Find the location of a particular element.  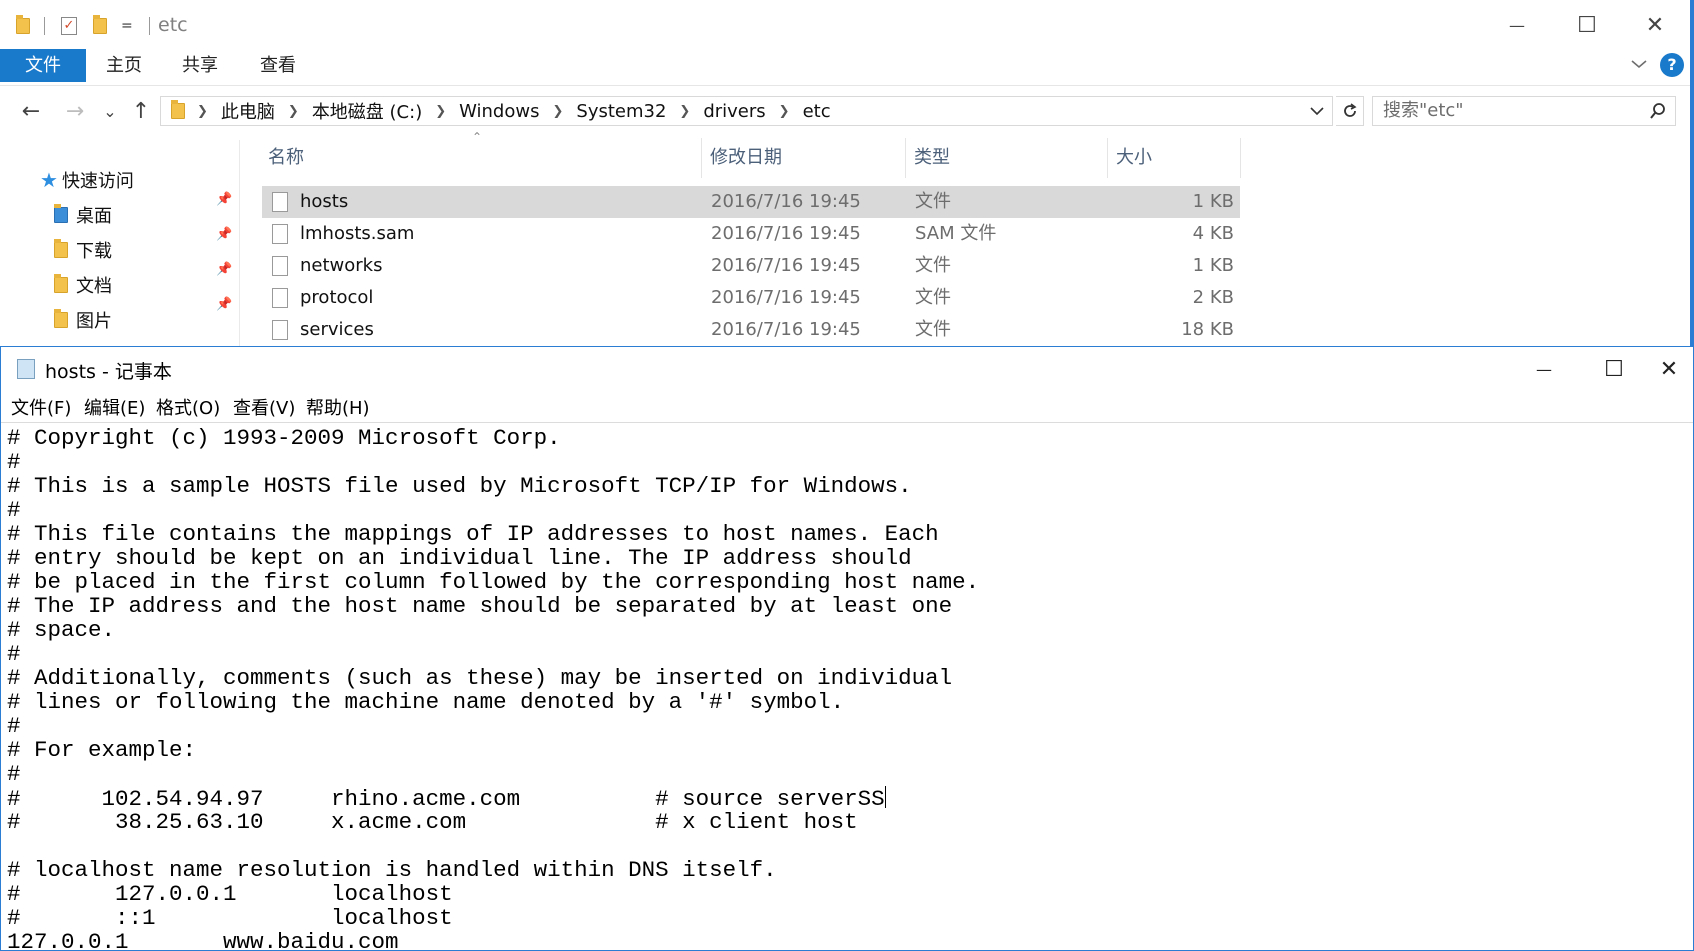

recent-locations-dropdown: ⌄ is located at coordinates (110, 112).